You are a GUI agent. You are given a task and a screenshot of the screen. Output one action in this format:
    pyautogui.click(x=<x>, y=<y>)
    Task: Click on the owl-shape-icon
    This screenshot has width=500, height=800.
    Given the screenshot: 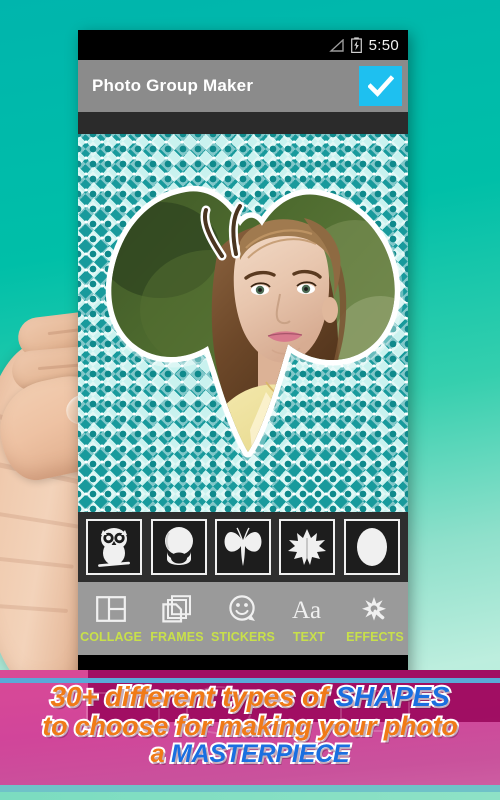 What is the action you would take?
    pyautogui.click(x=114, y=547)
    